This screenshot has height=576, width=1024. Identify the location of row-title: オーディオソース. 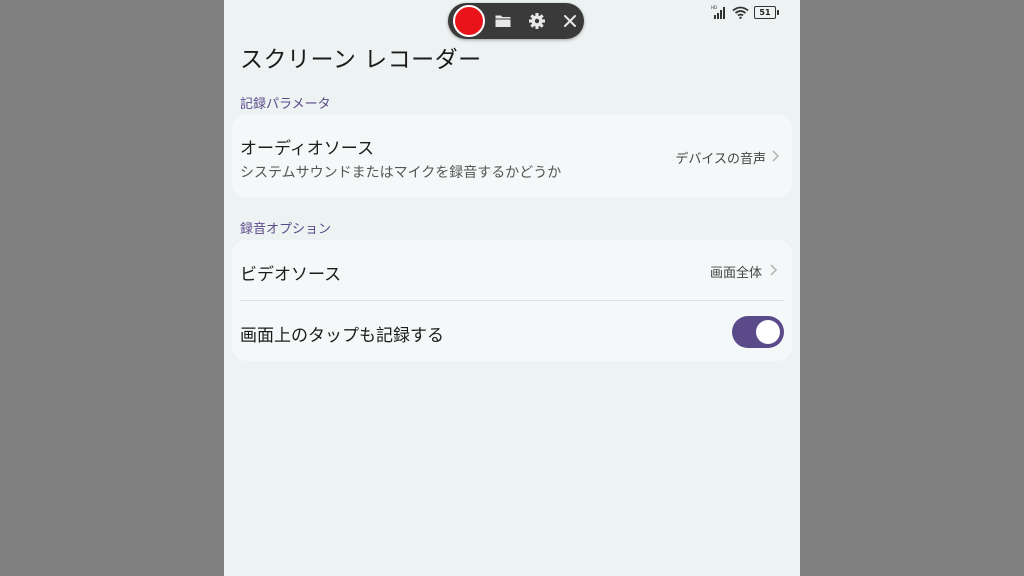
(307, 149).